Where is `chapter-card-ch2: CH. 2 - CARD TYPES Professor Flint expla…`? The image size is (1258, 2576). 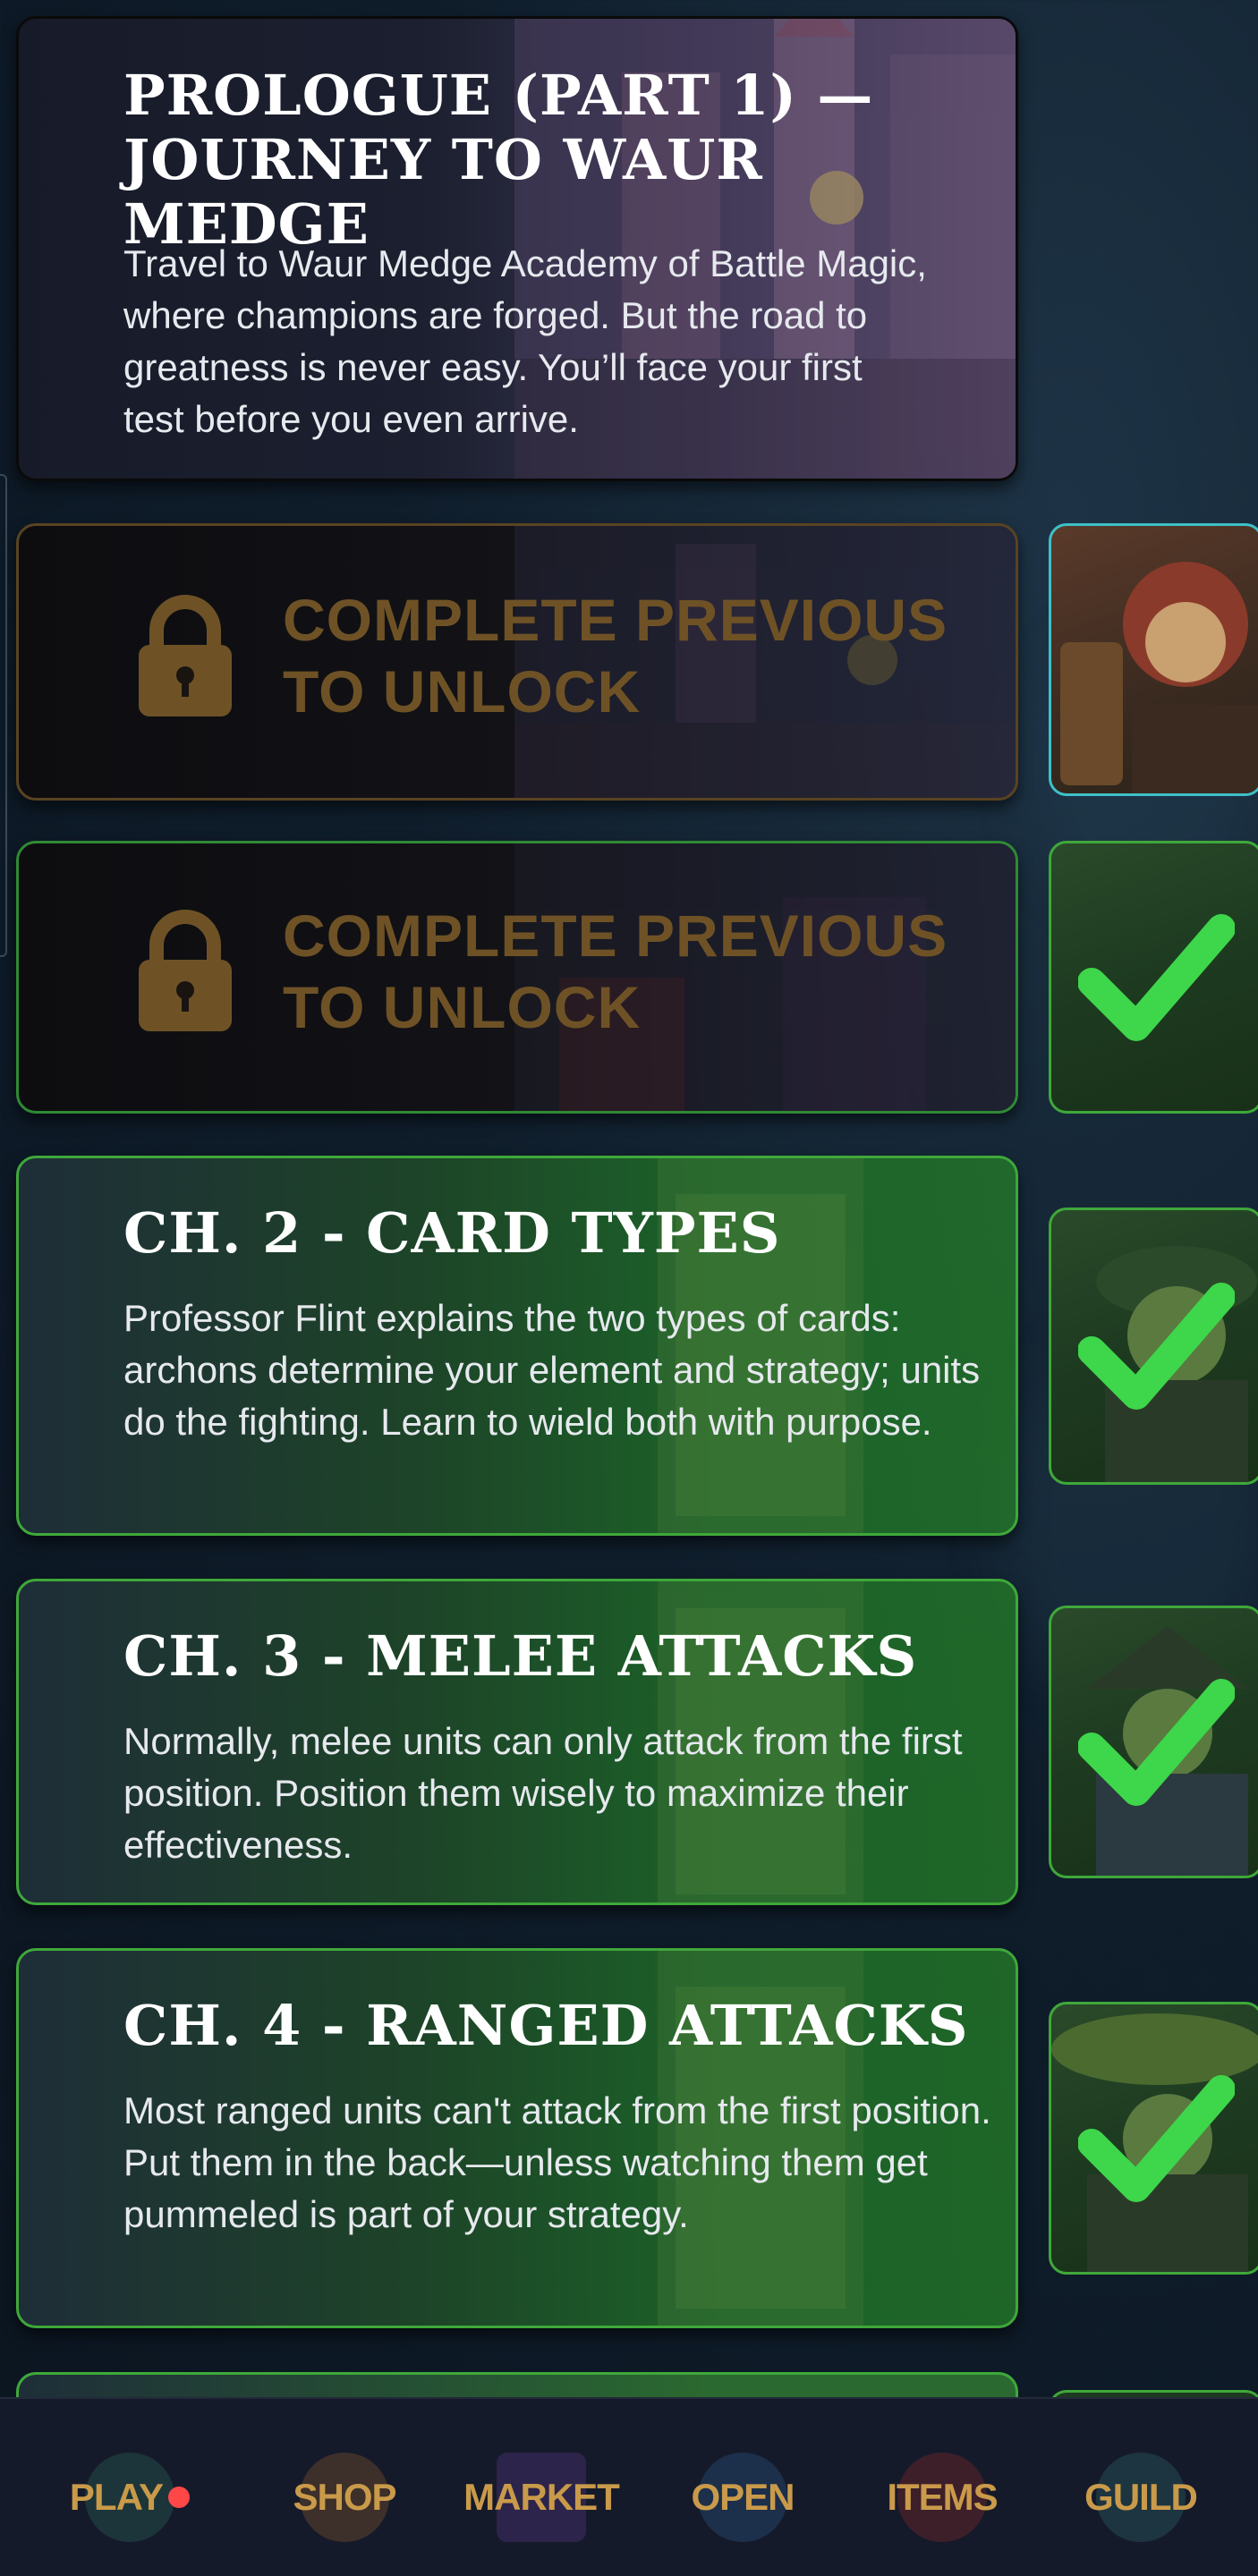
chapter-card-ch2: CH. 2 - CARD TYPES Professor Flint expla… is located at coordinates (517, 1346).